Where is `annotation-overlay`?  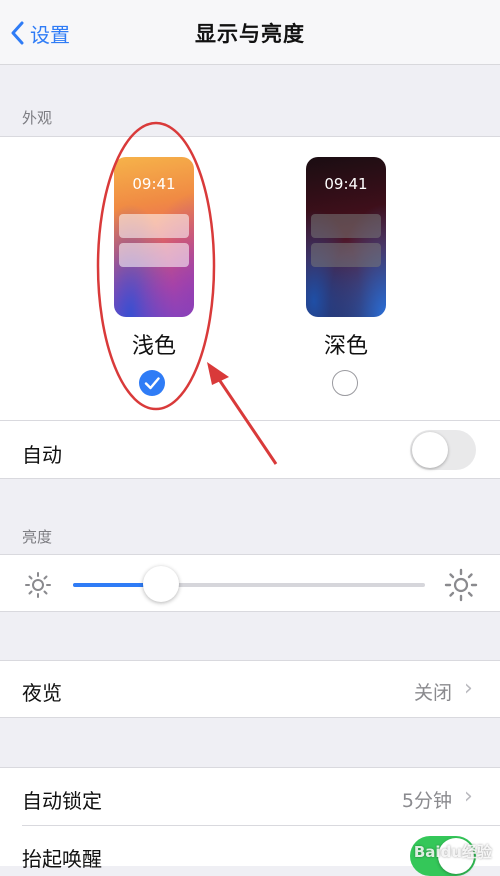 annotation-overlay is located at coordinates (187, 293).